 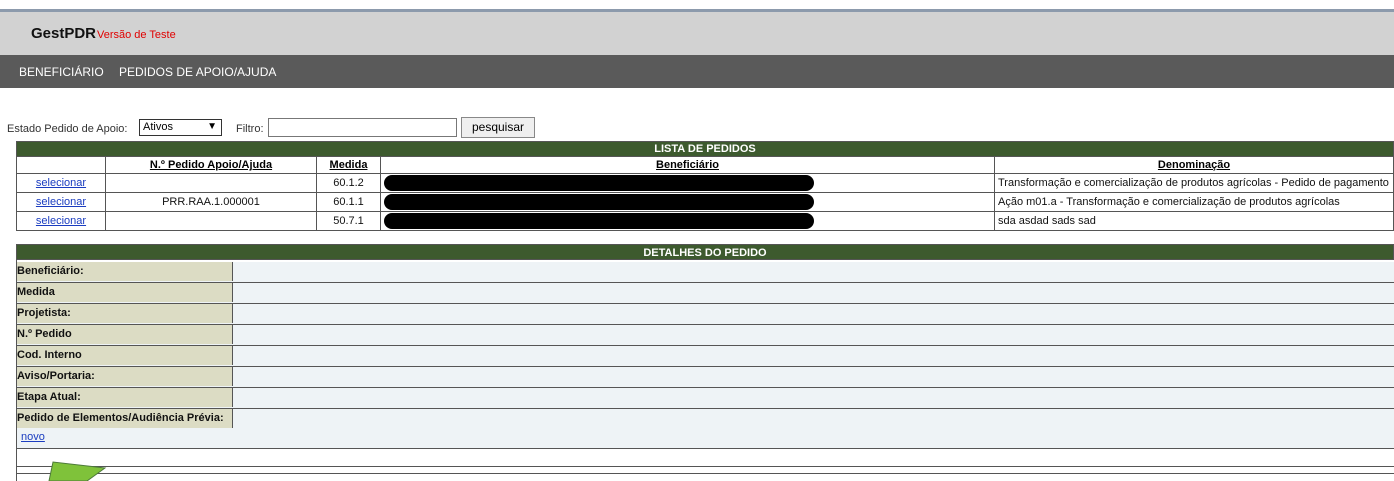 I want to click on search-button: pesquisar, so click(x=498, y=127).